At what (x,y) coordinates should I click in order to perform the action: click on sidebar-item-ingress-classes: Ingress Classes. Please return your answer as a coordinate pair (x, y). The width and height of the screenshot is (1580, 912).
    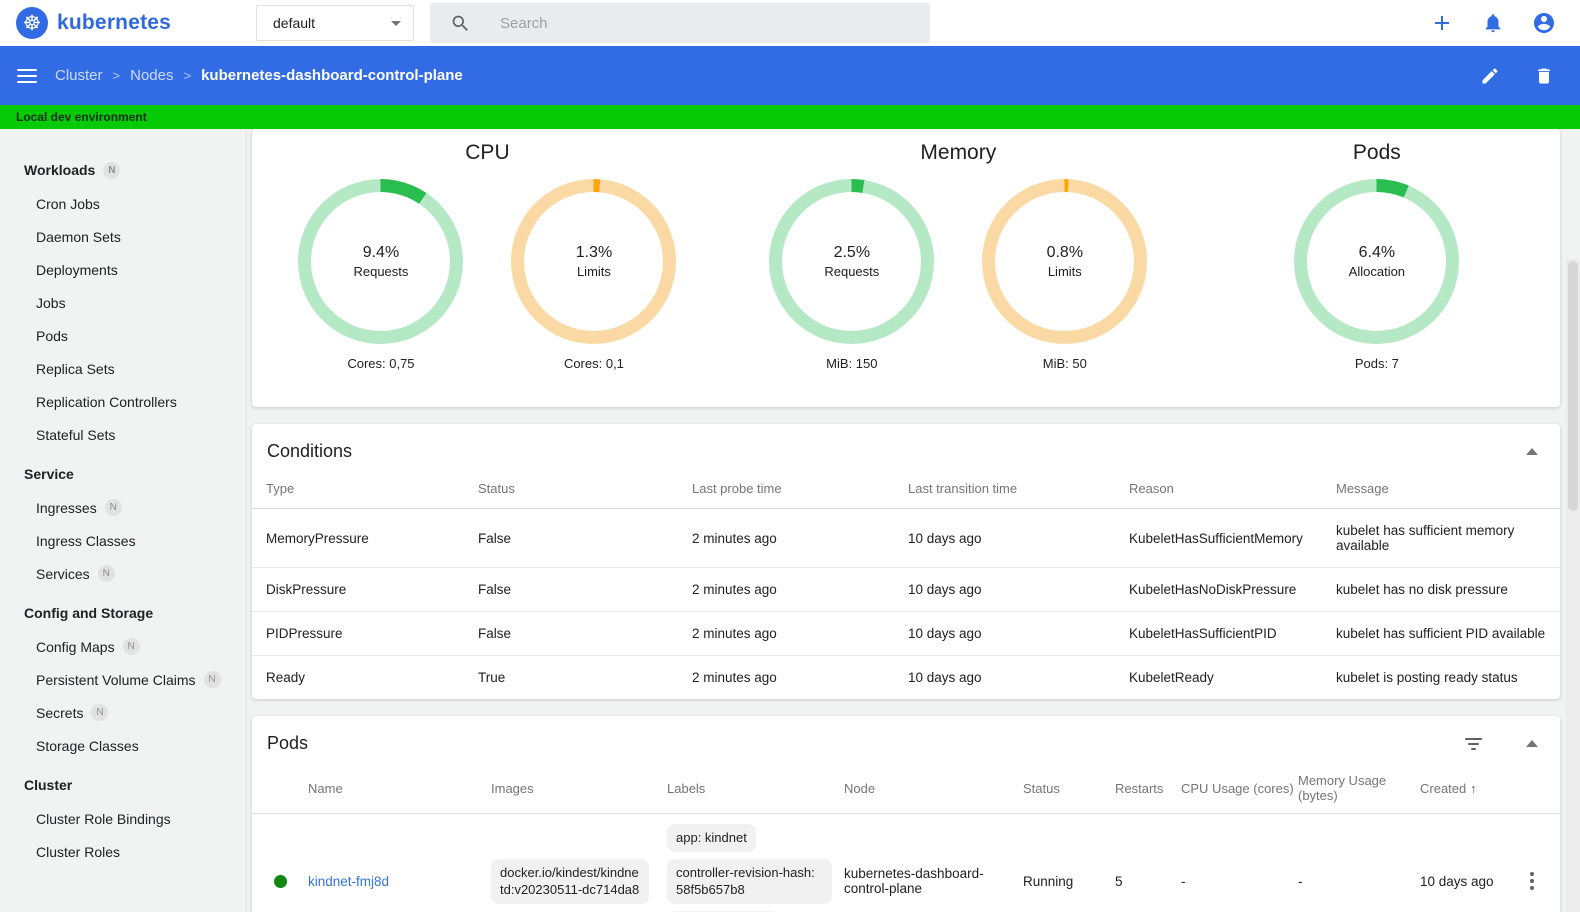
    Looking at the image, I should click on (123, 540).